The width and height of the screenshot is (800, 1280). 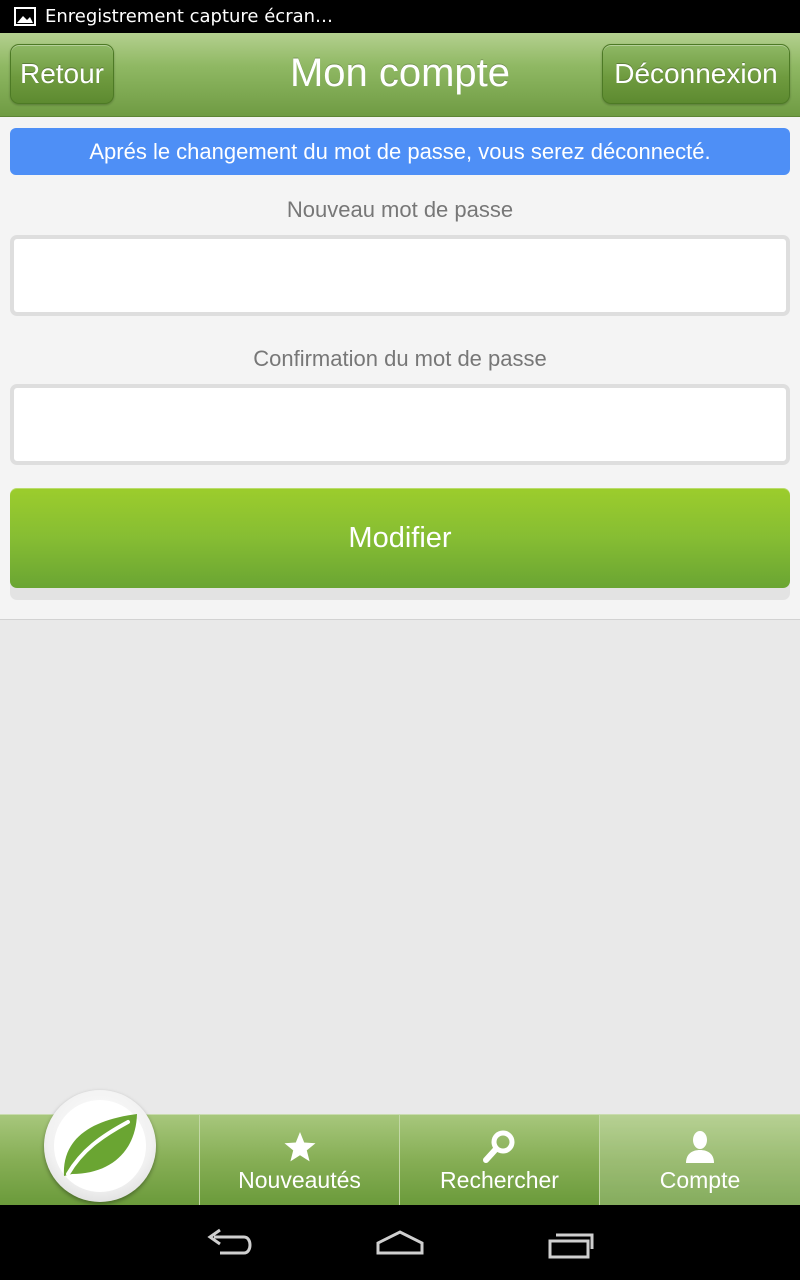 I want to click on tab-compte: Compte, so click(x=699, y=1160).